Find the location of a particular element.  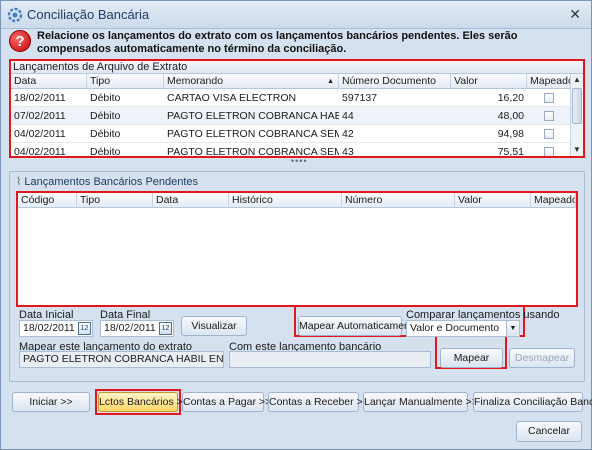

pendentes-group-title: ⌇ Lançamentos Bancários Pendentes is located at coordinates (107, 181).